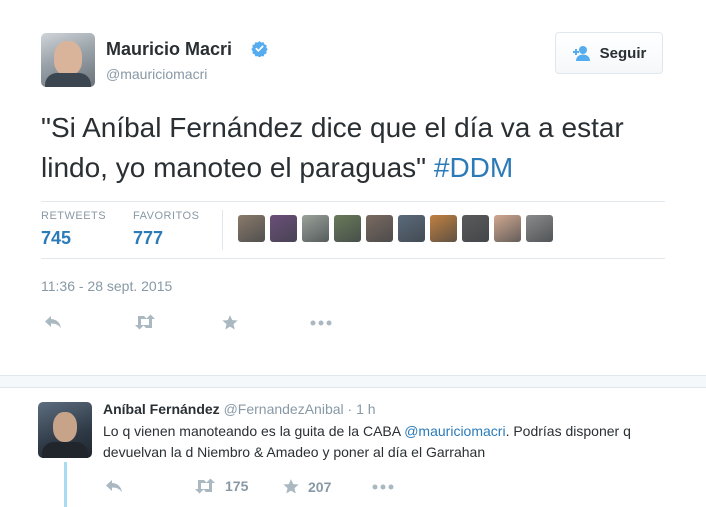 This screenshot has width=706, height=507. Describe the element at coordinates (106, 286) in the screenshot. I see `tweet-timestamp: 11:36 - 28 sept. 2015` at that location.